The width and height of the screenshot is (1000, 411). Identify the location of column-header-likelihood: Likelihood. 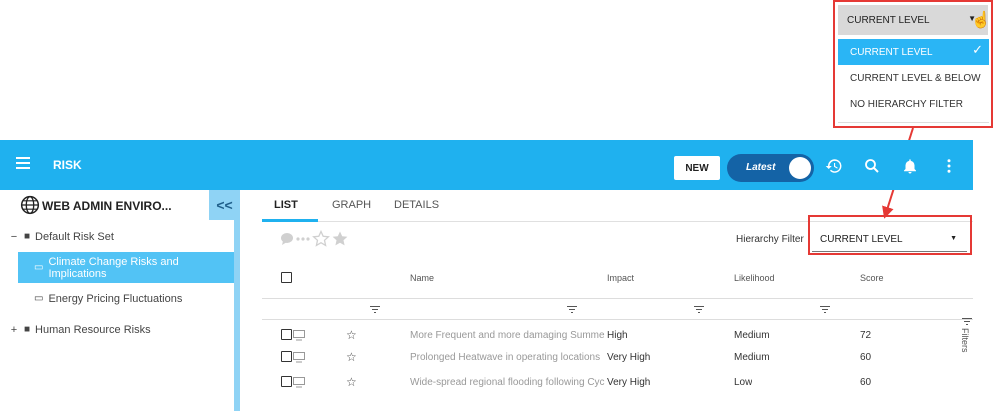
(754, 278).